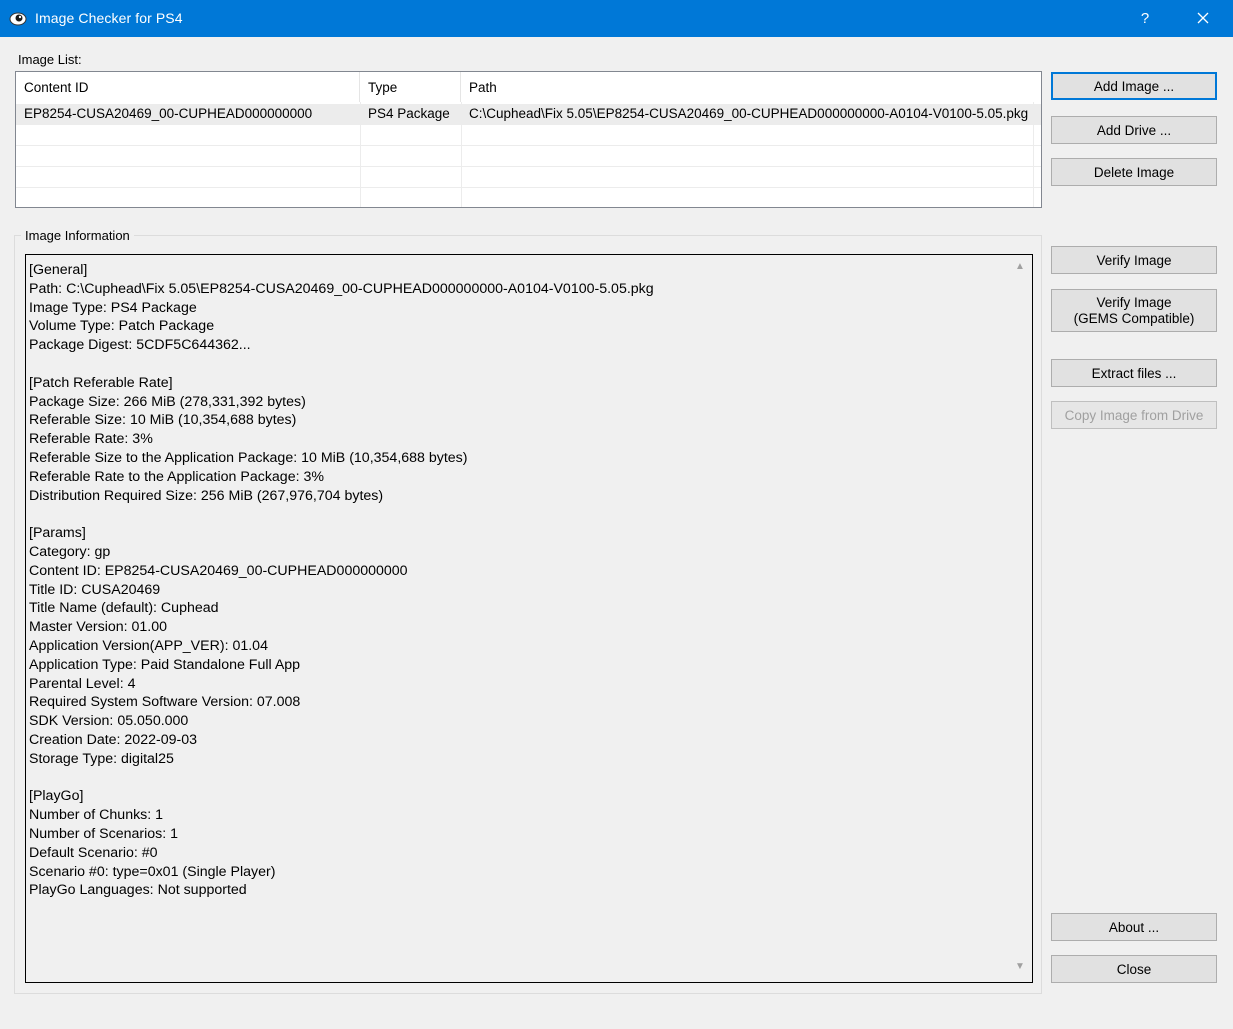 This screenshot has width=1233, height=1029. Describe the element at coordinates (616, 18) in the screenshot. I see `title-bar: Image Checker for PS4 ?` at that location.